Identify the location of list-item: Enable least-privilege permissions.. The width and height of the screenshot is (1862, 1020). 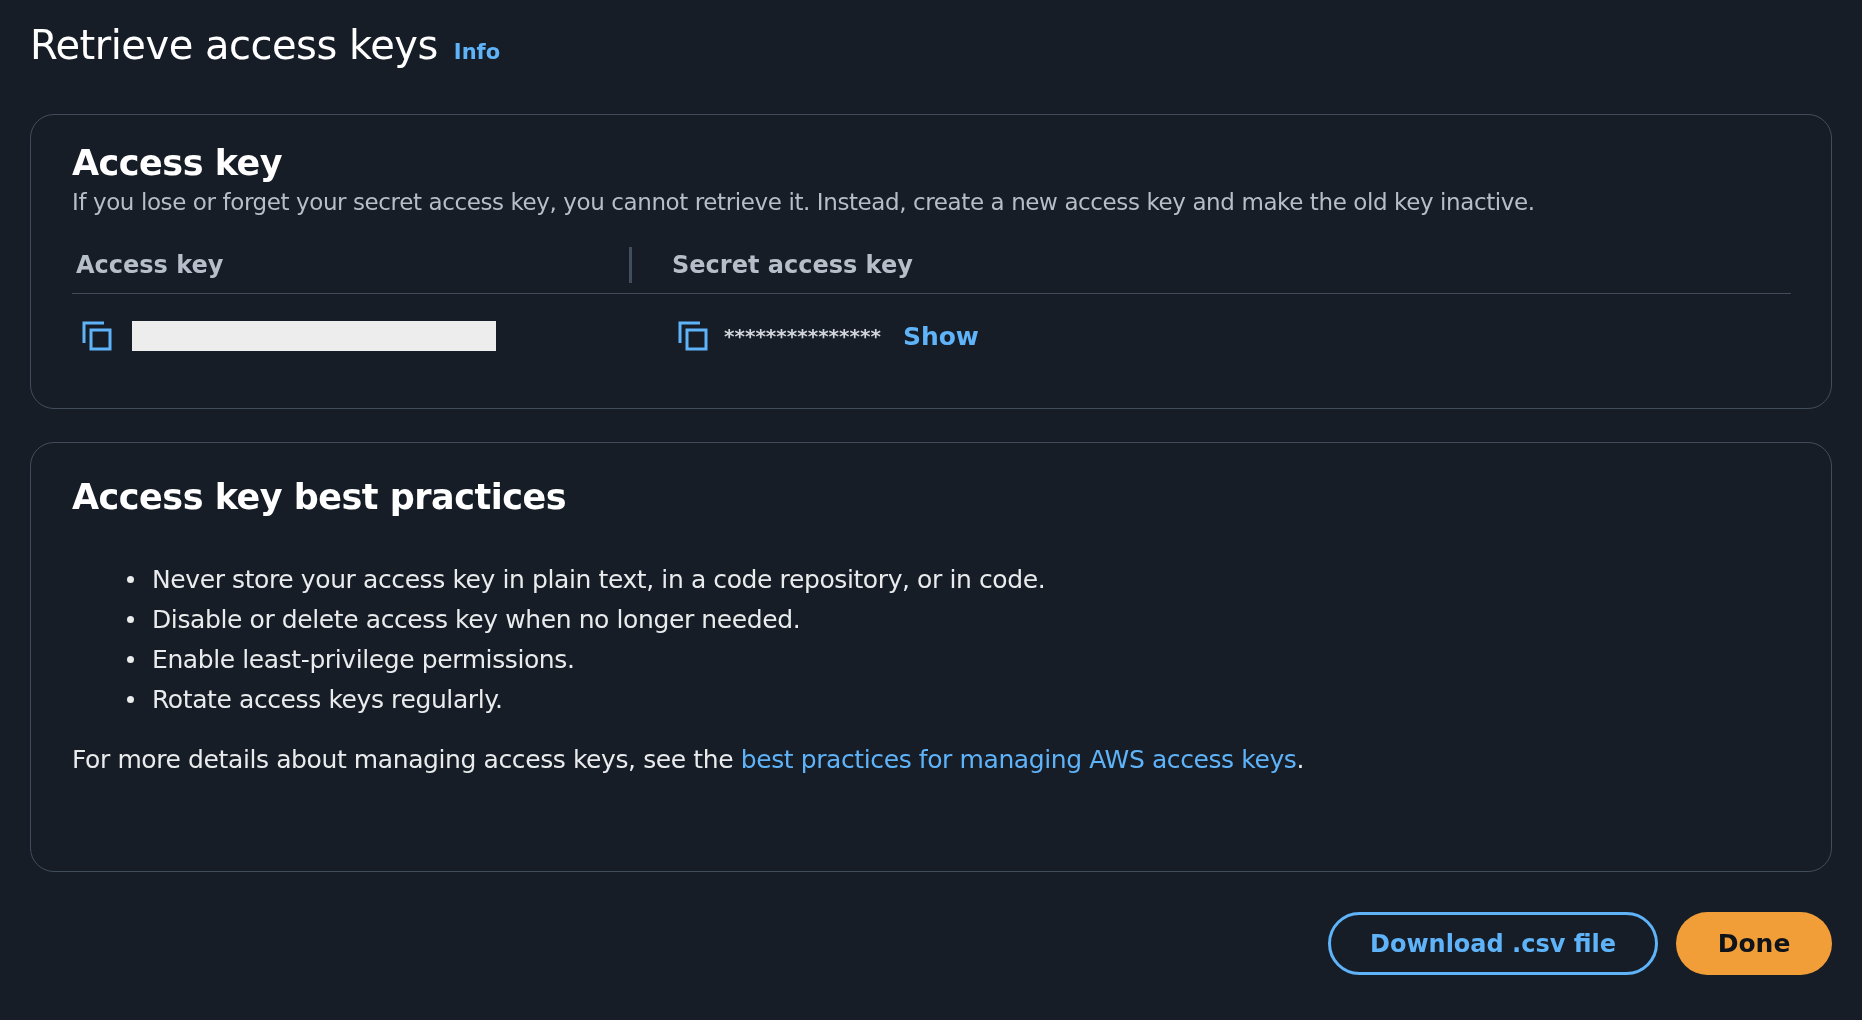
(363, 659).